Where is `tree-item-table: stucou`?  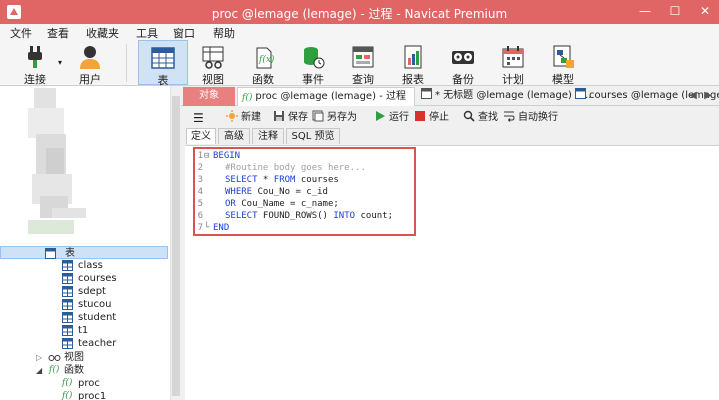 tree-item-table: stucou is located at coordinates (84, 304).